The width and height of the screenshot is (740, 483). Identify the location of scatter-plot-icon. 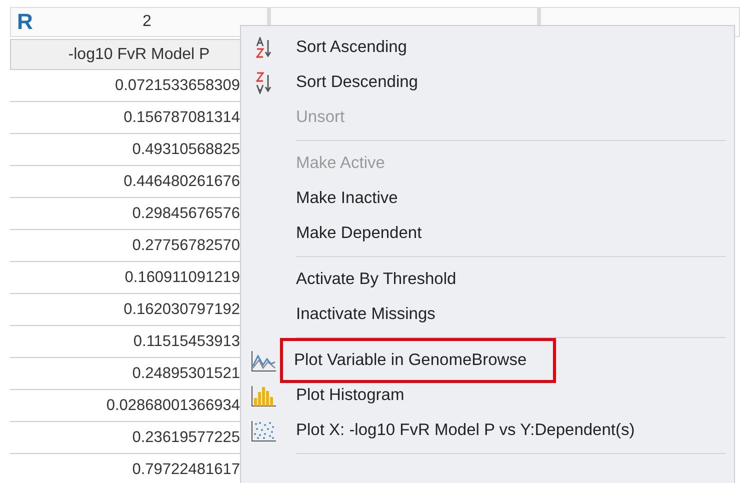
(263, 431).